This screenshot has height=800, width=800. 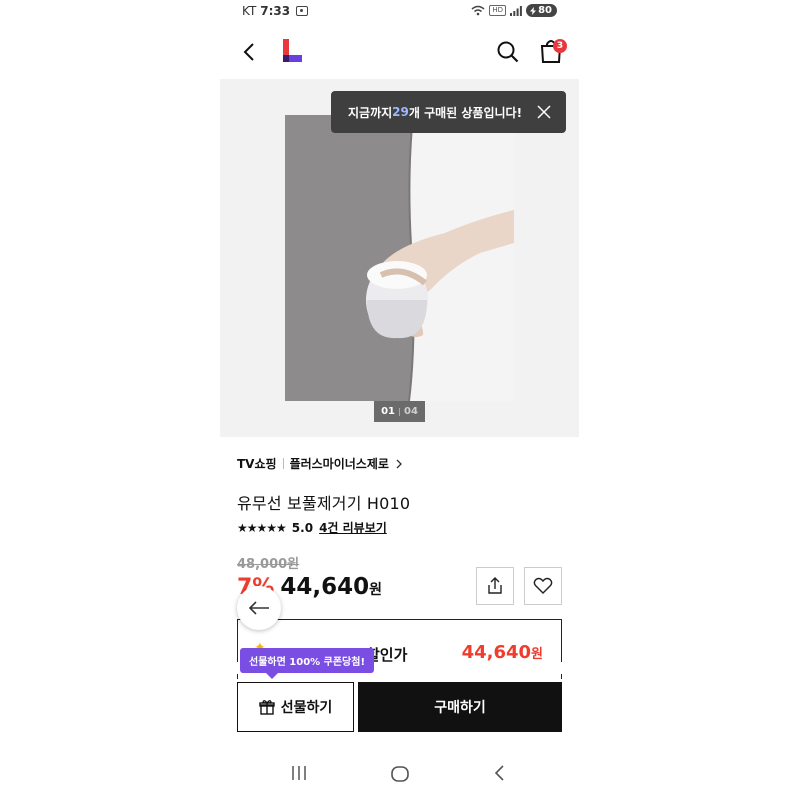 I want to click on system-nav-bar, so click(x=399, y=774).